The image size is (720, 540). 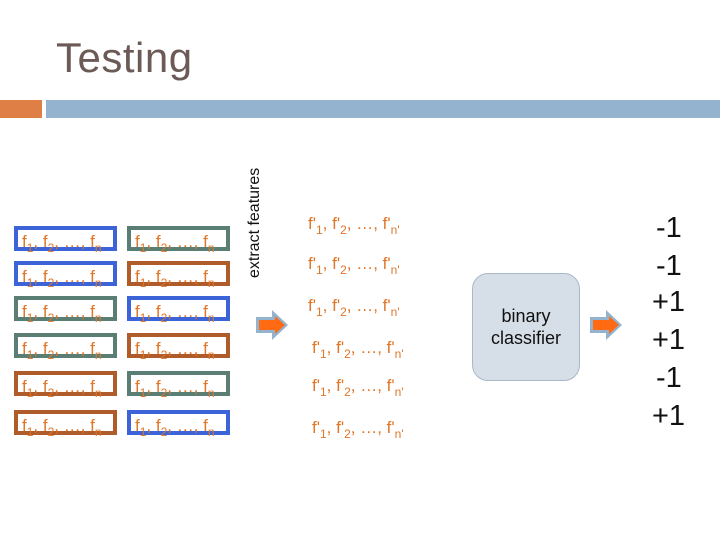 I want to click on classifier-label-line1: binary, so click(x=526, y=316).